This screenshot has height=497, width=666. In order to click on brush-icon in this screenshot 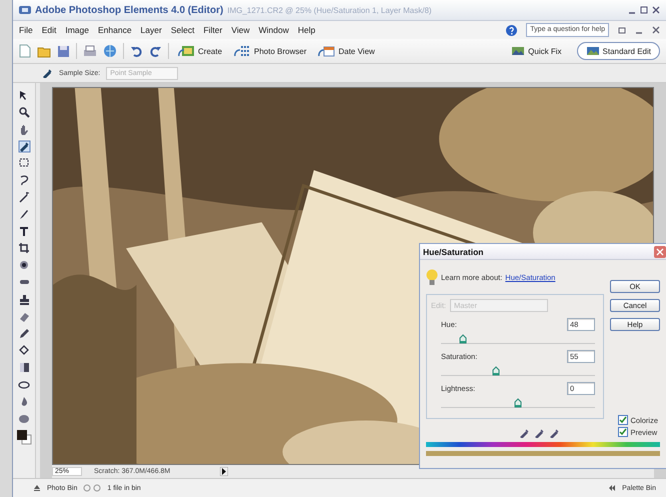, I will do `click(24, 214)`.